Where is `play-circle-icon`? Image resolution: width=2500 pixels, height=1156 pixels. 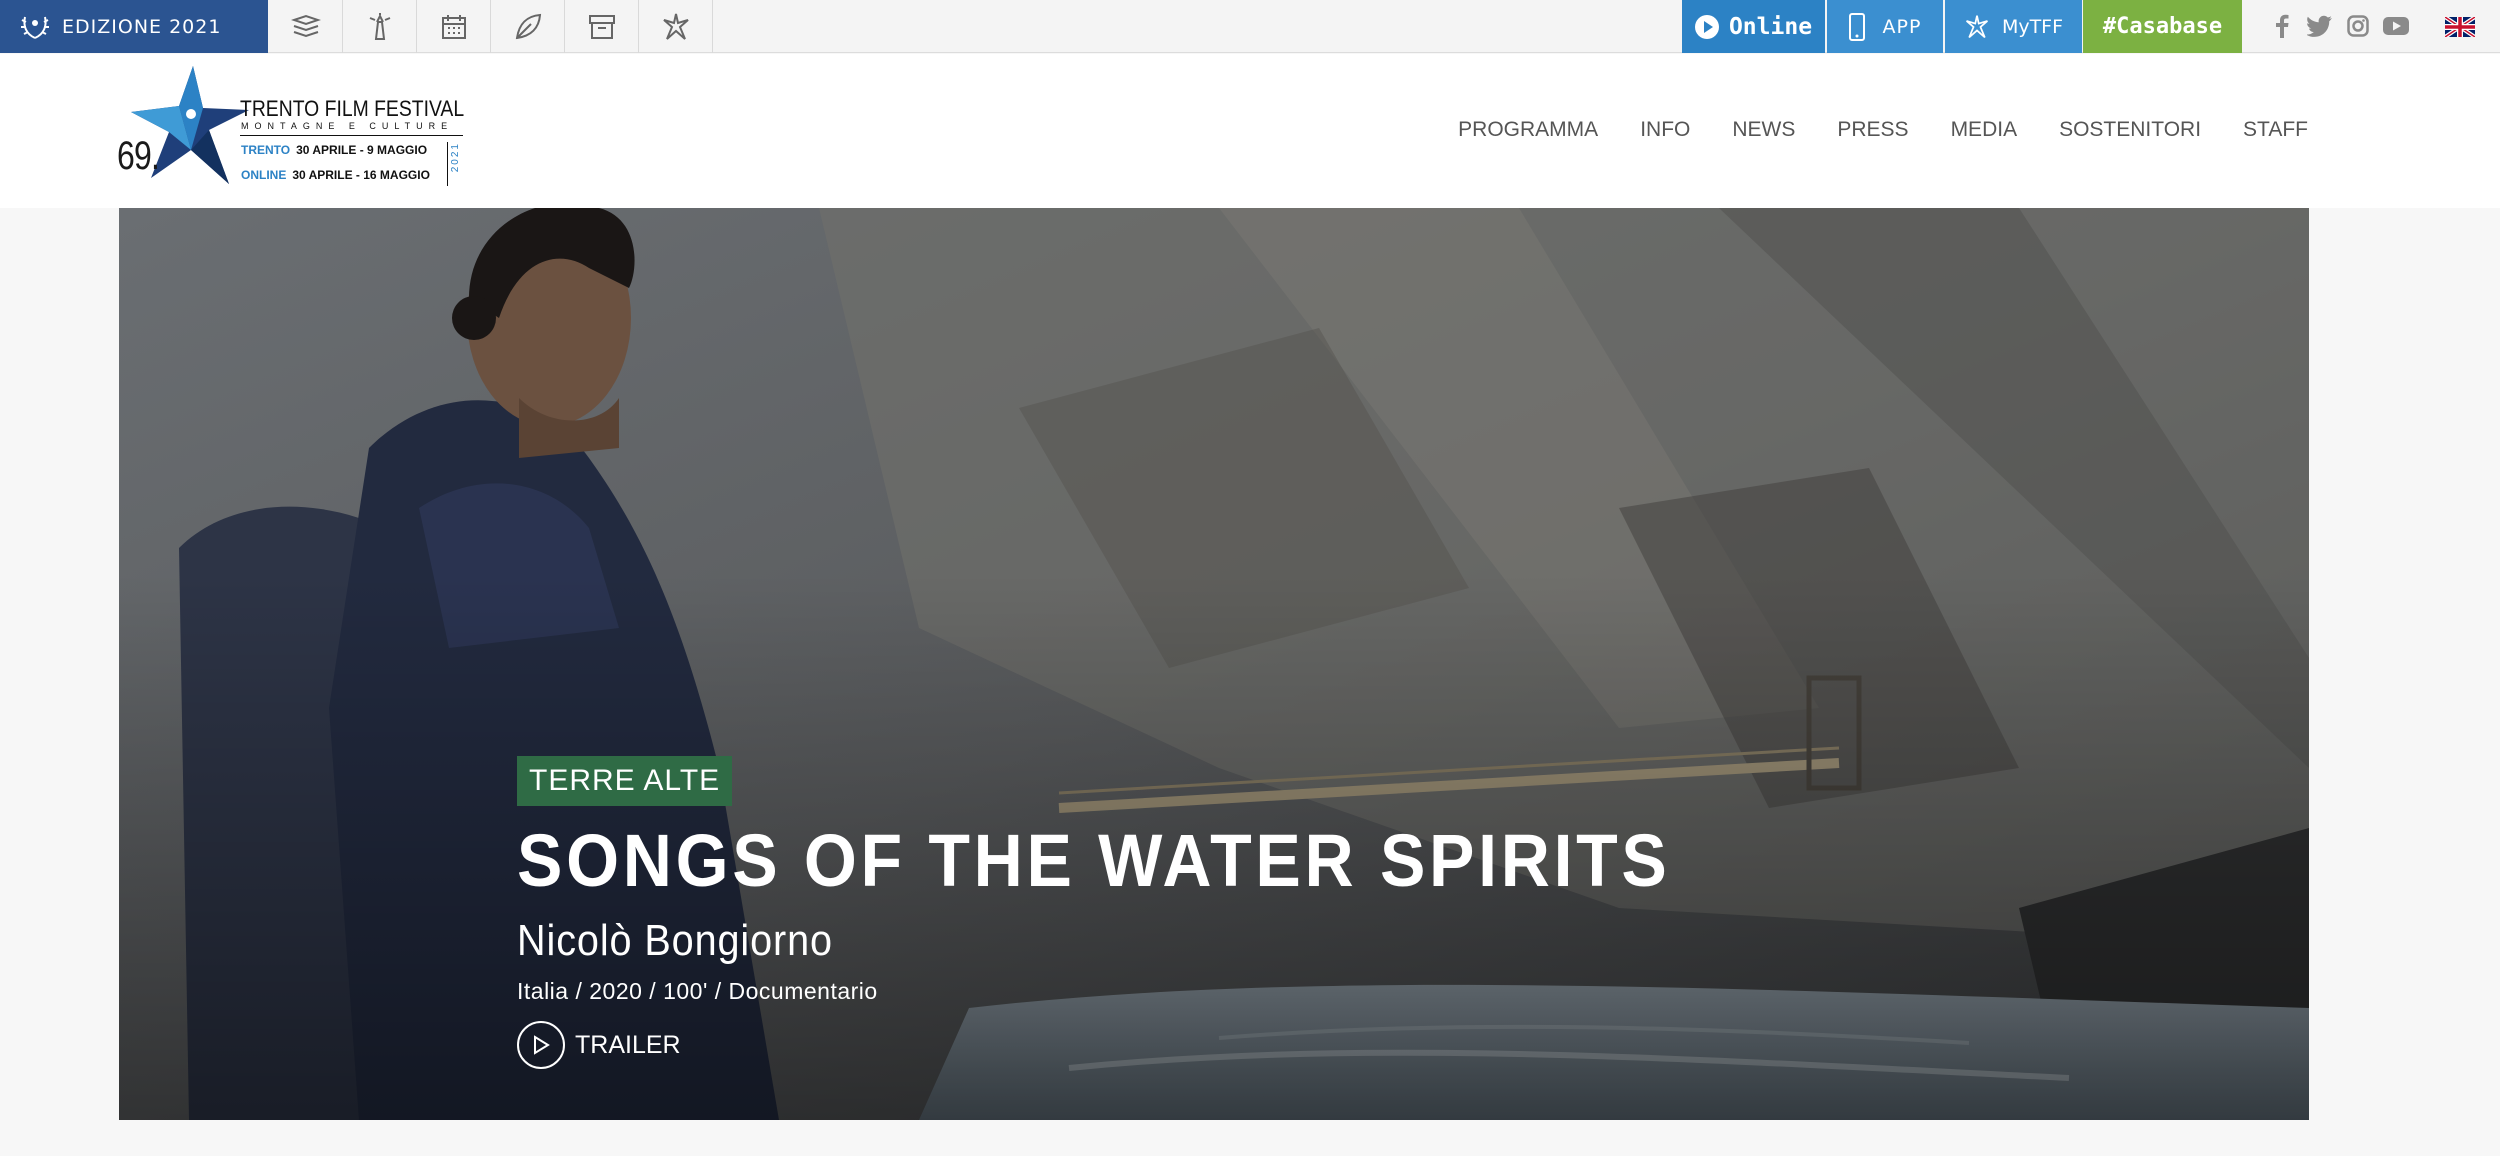
play-circle-icon is located at coordinates (1706, 26).